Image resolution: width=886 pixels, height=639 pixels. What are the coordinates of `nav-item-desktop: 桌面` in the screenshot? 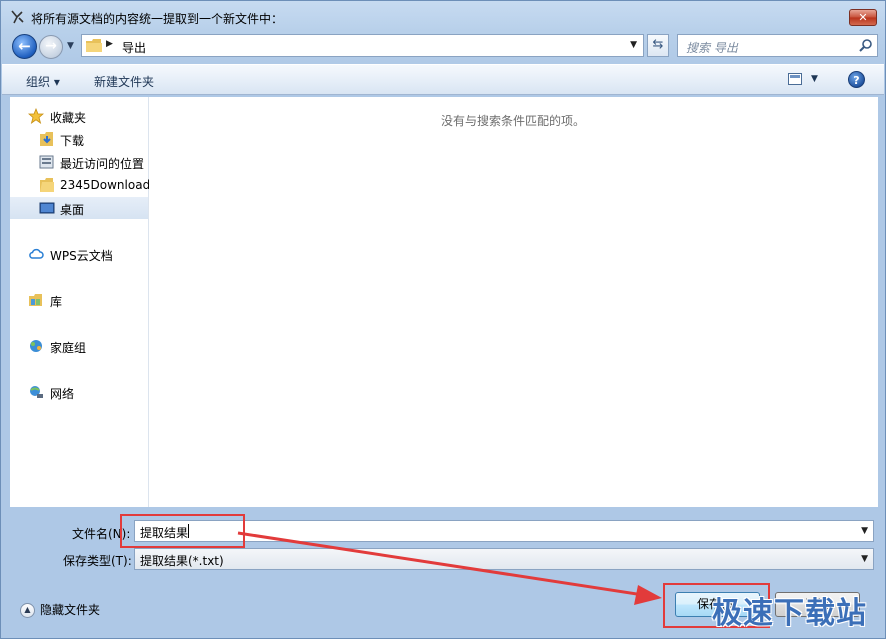 It's located at (79, 208).